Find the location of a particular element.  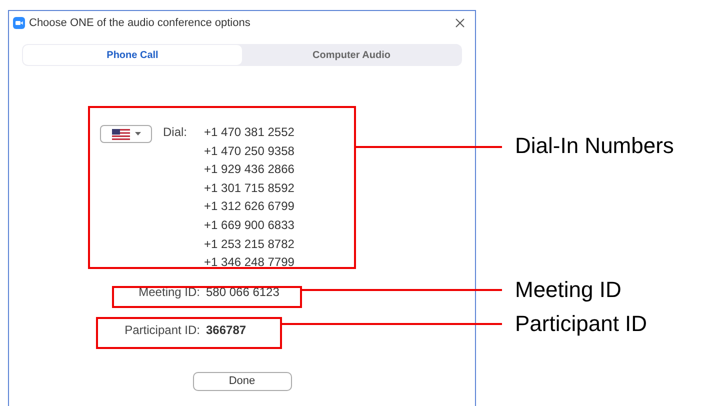

phone-number: +1 929 436 2866 is located at coordinates (249, 169).